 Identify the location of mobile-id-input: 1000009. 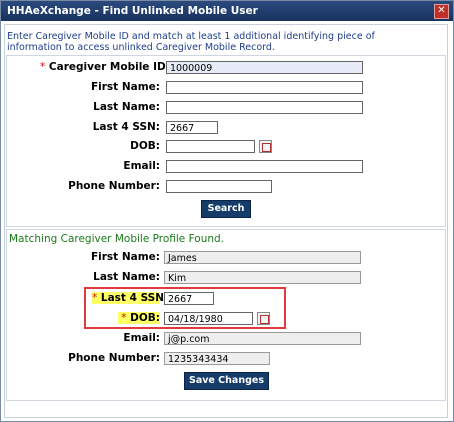
(264, 67).